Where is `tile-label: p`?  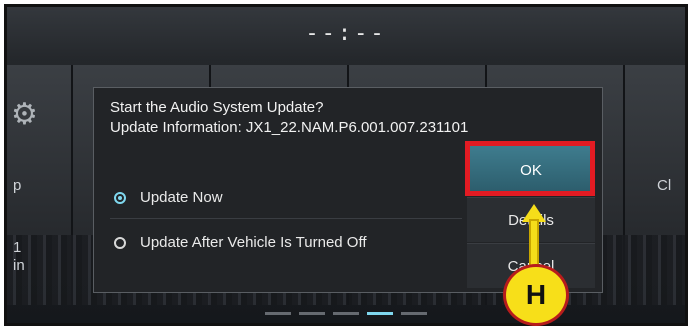
tile-label: p is located at coordinates (17, 185).